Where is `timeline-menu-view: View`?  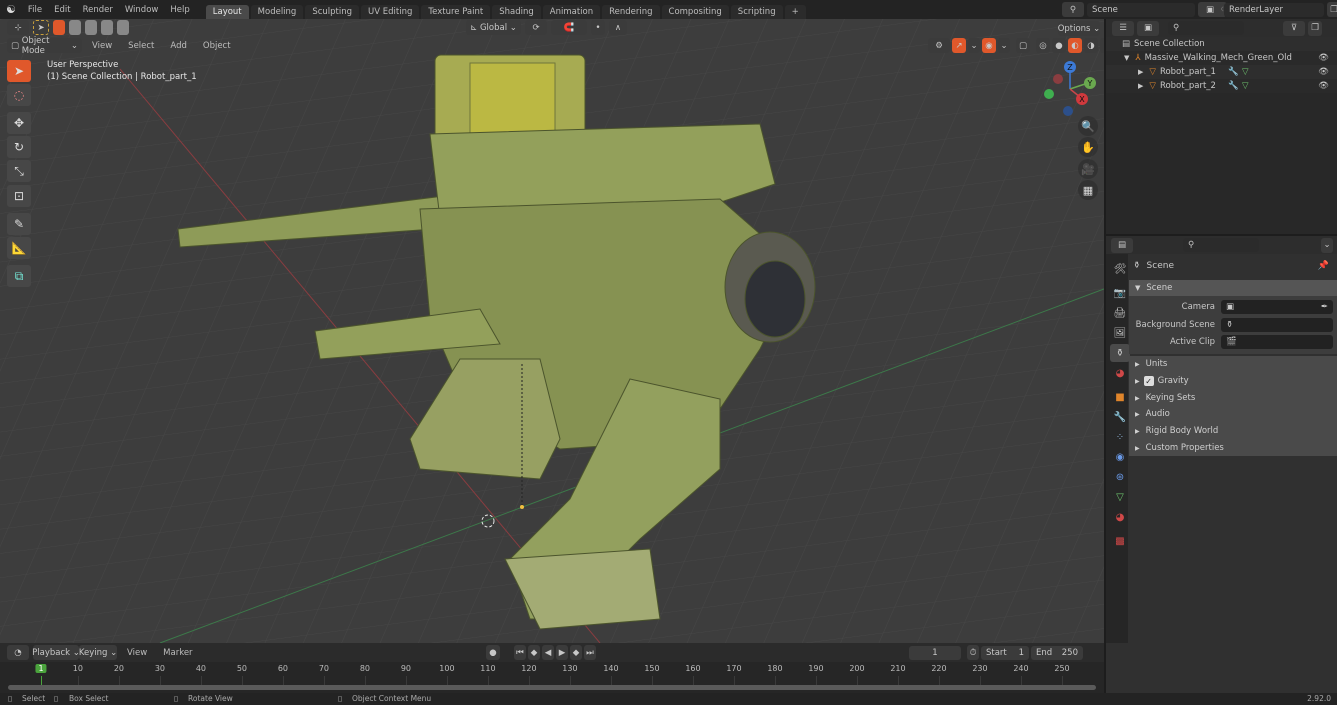 timeline-menu-view: View is located at coordinates (137, 653).